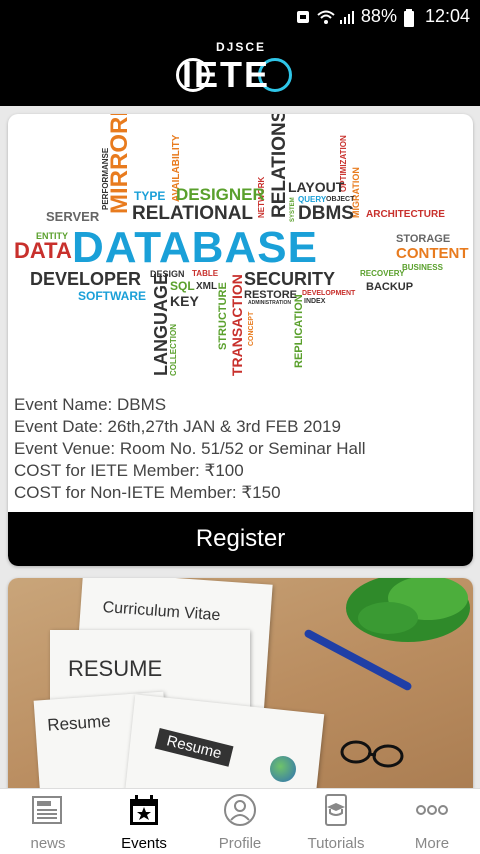  Describe the element at coordinates (432, 810) in the screenshot. I see `more-dots-icon` at that location.